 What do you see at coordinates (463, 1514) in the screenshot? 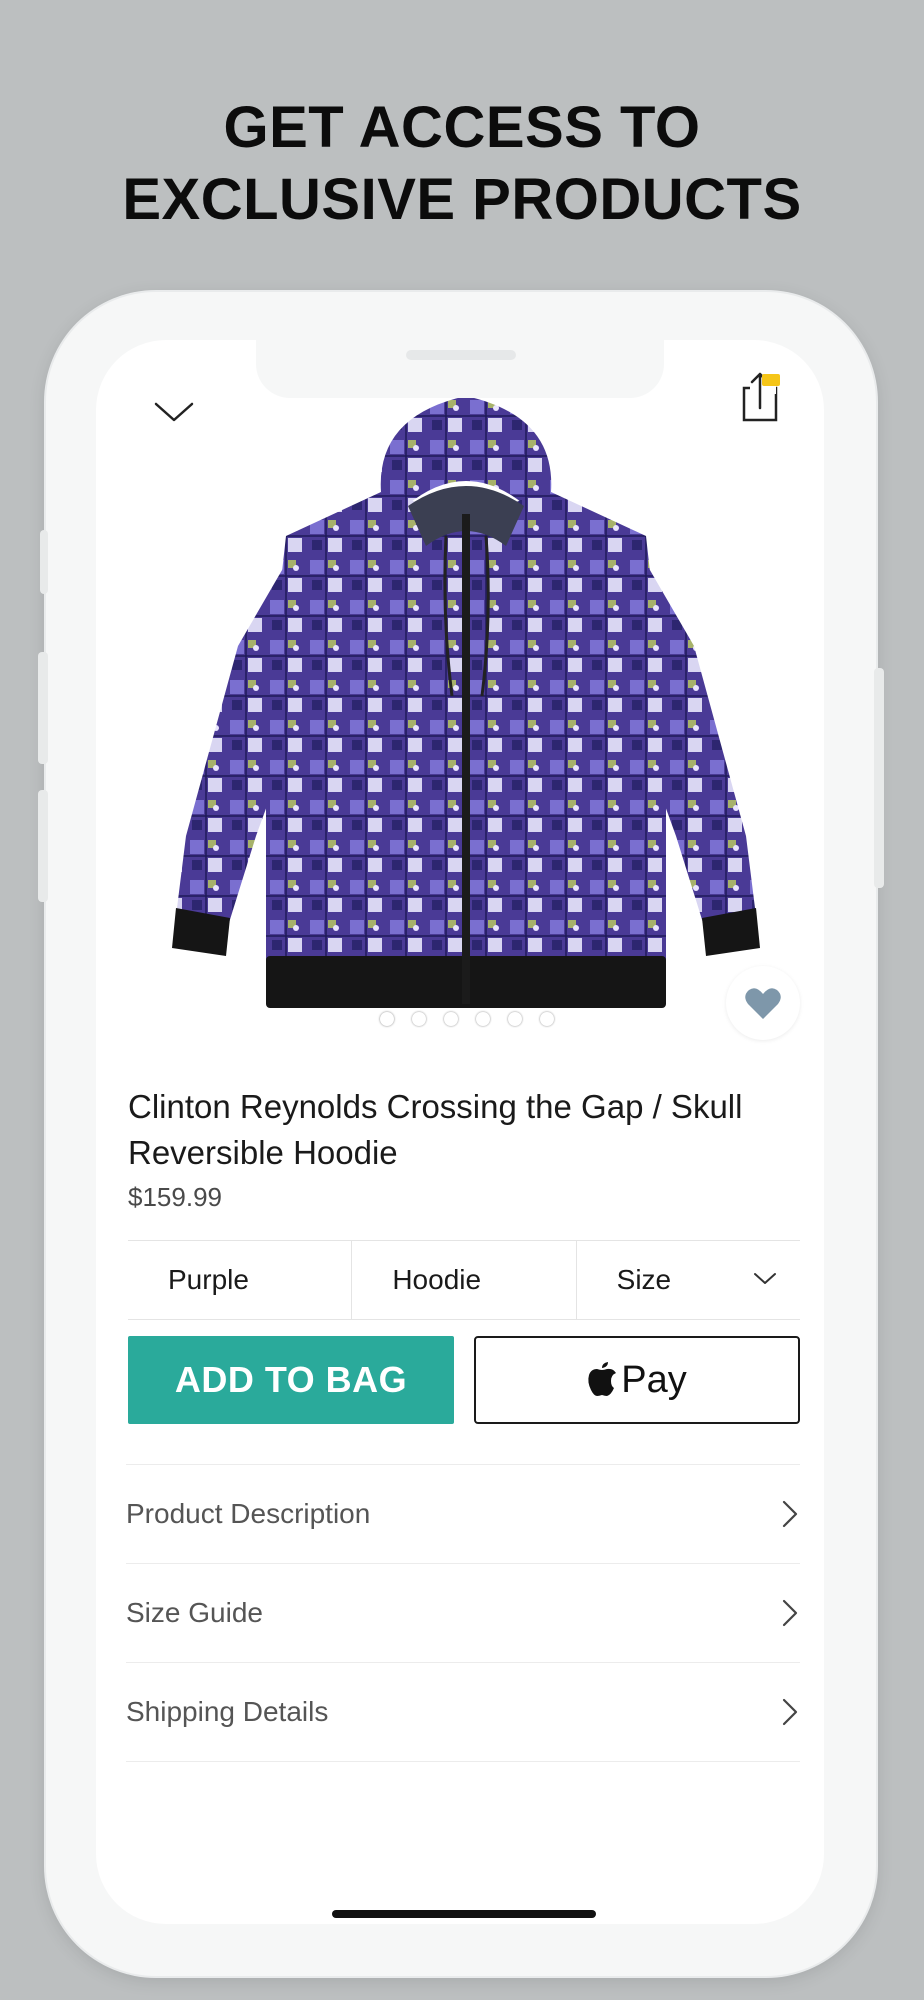
I see `product-description-row: Product Description` at bounding box center [463, 1514].